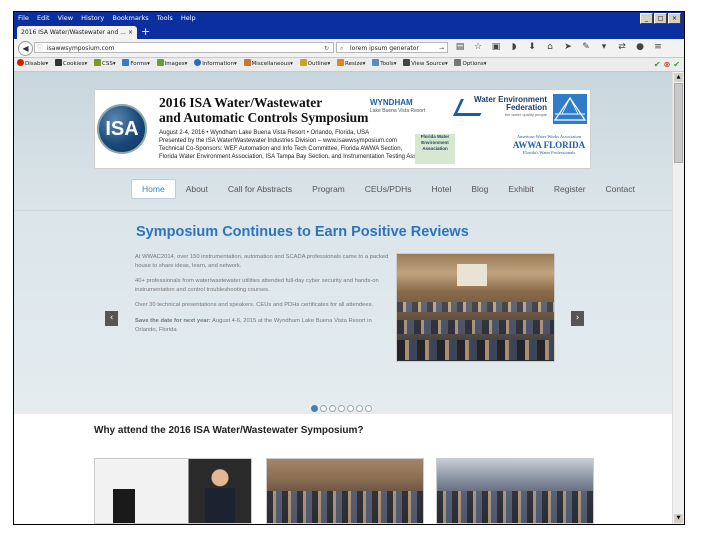  Describe the element at coordinates (658, 47) in the screenshot. I see `menu-icon: ≡` at that location.